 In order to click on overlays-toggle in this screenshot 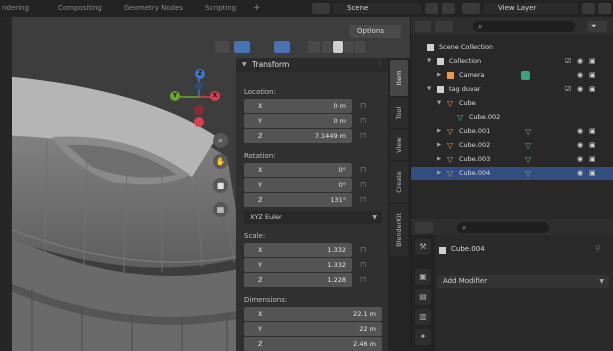, I will do `click(282, 47)`.